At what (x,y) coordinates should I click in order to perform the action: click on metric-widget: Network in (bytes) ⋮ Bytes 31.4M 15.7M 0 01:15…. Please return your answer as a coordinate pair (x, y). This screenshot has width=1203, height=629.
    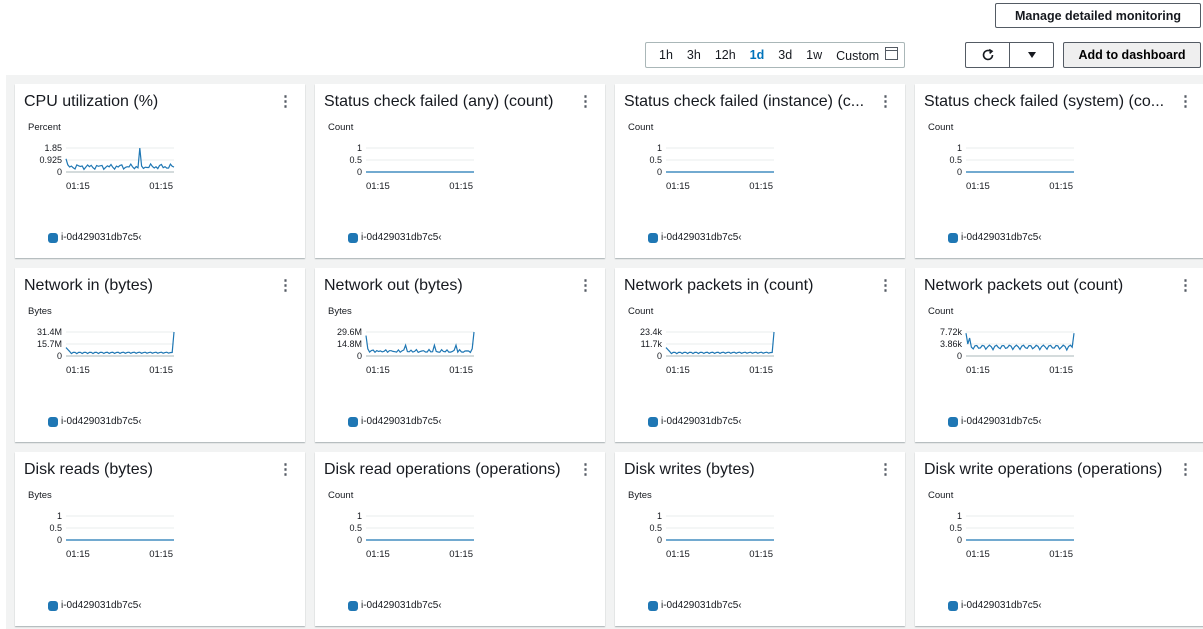
    Looking at the image, I should click on (160, 355).